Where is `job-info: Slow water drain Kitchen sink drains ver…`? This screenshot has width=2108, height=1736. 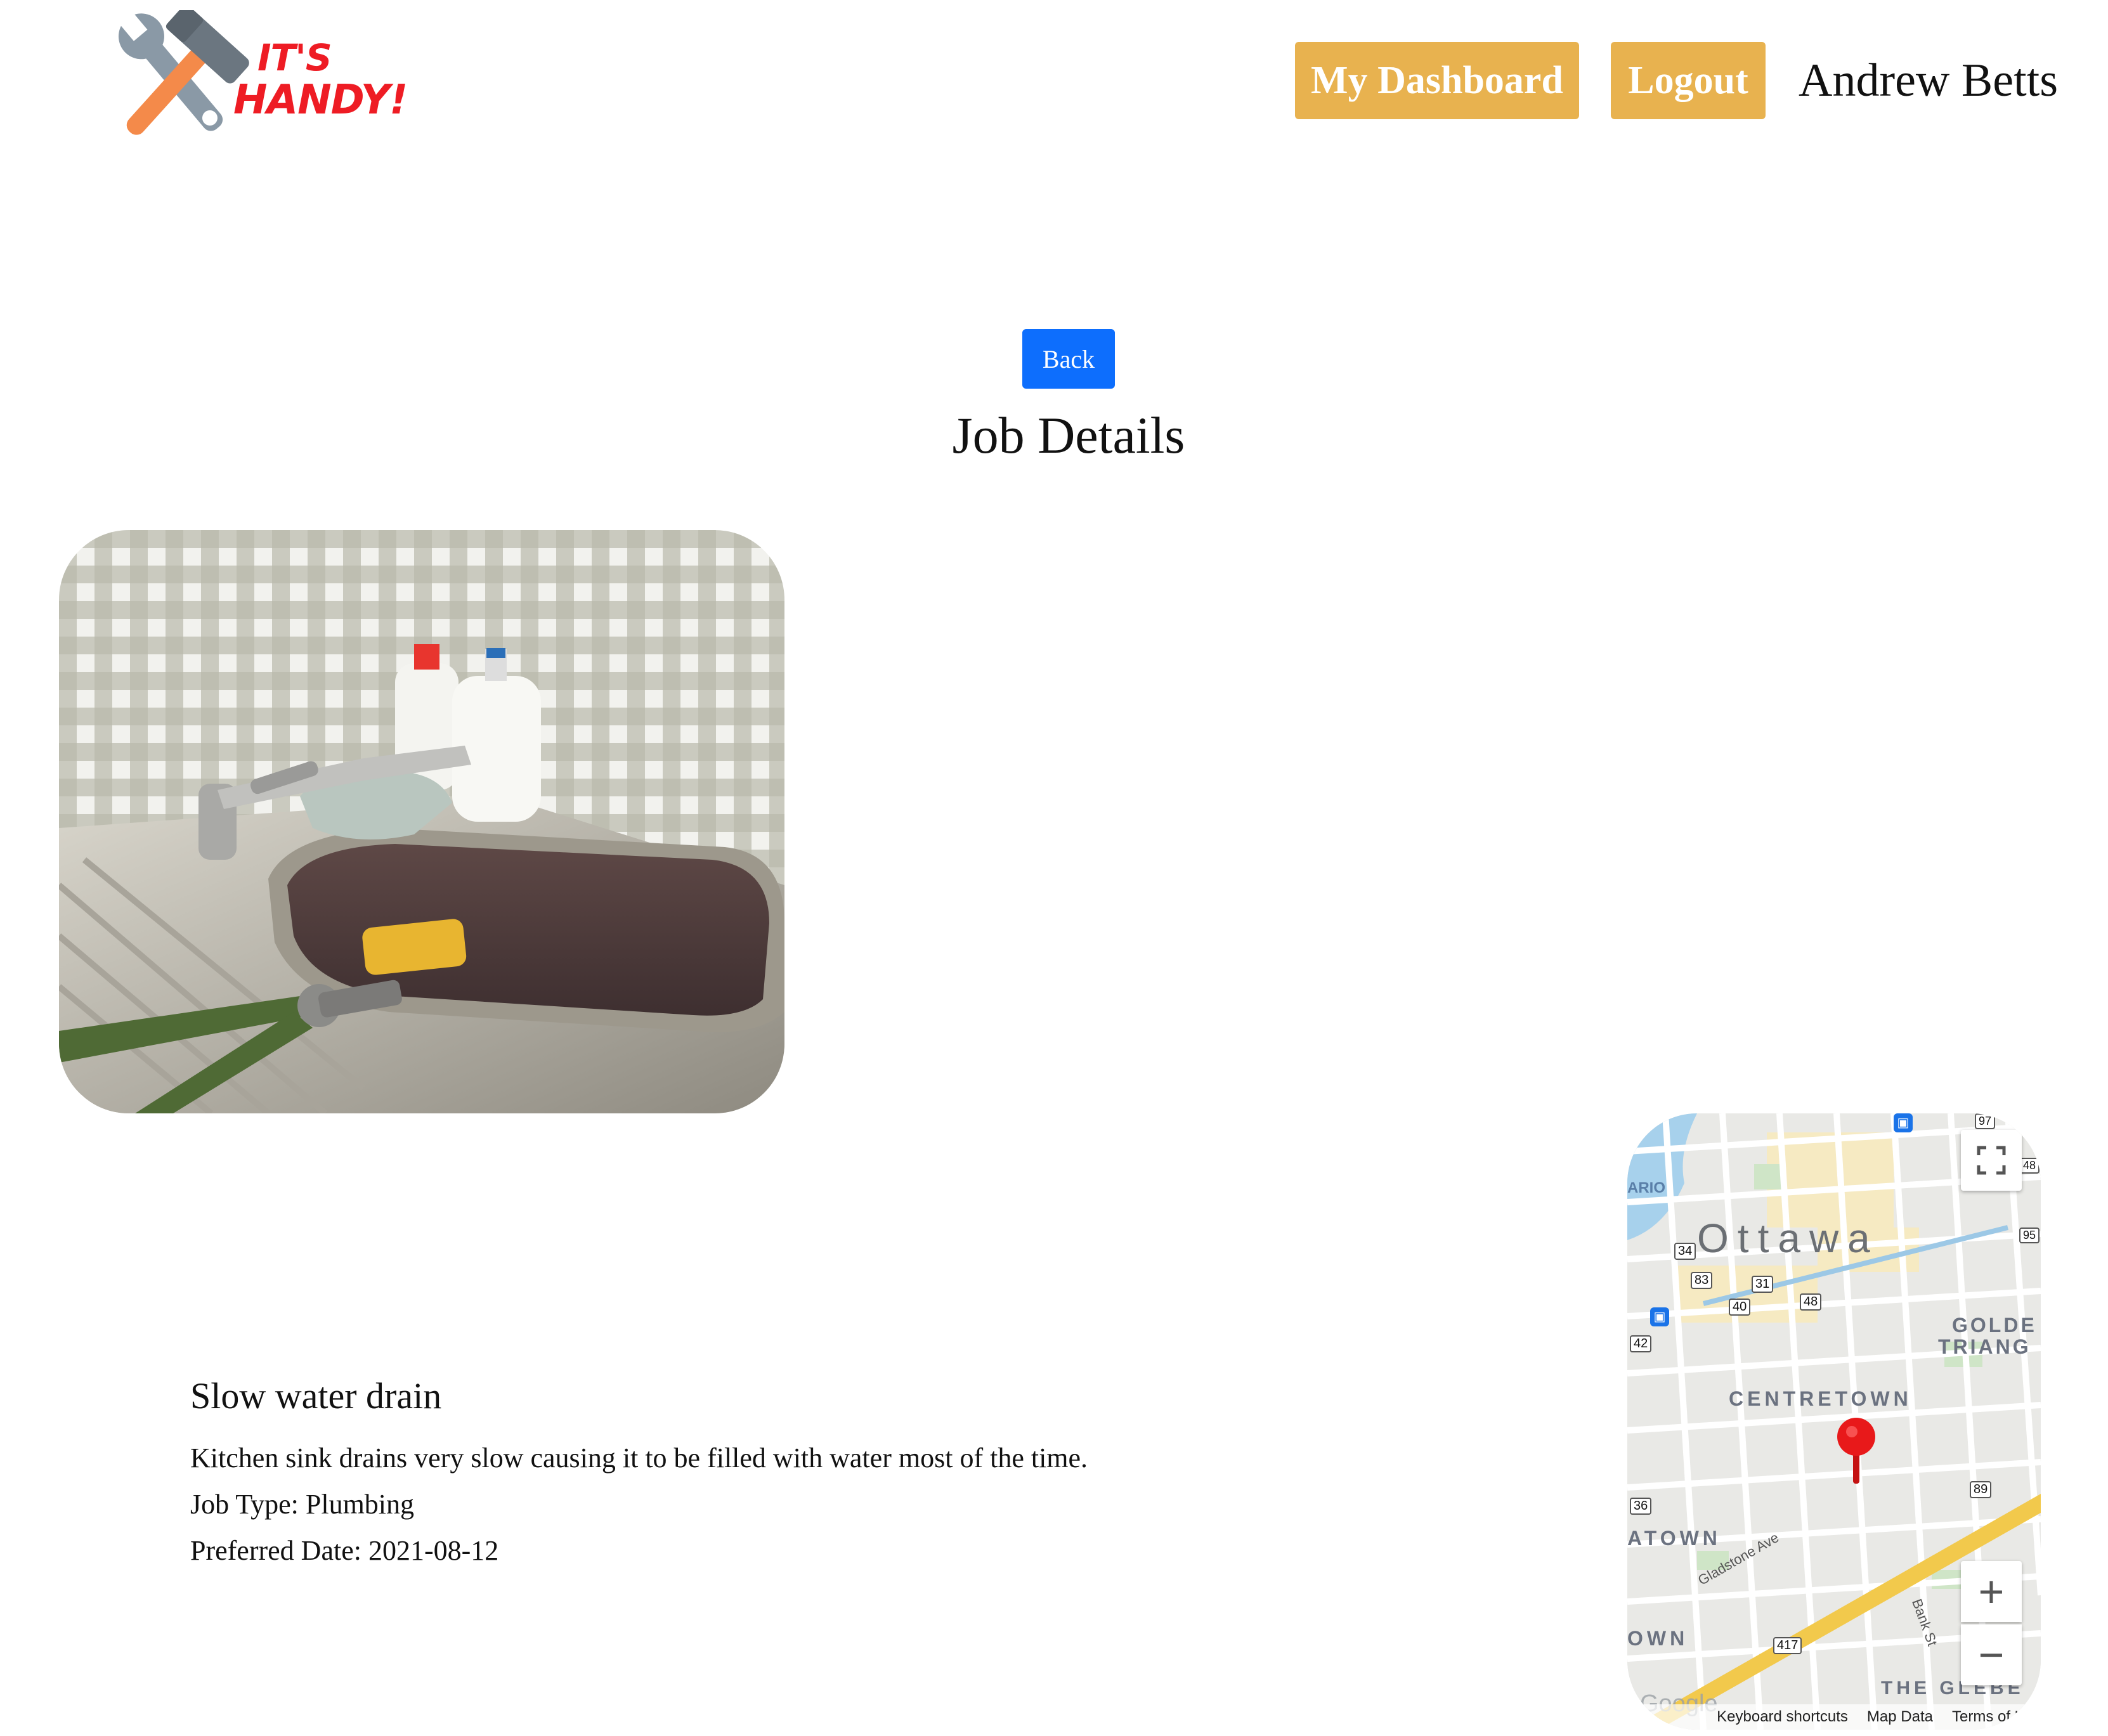 job-info: Slow water drain Kitchen sink drains ver… is located at coordinates (639, 1474).